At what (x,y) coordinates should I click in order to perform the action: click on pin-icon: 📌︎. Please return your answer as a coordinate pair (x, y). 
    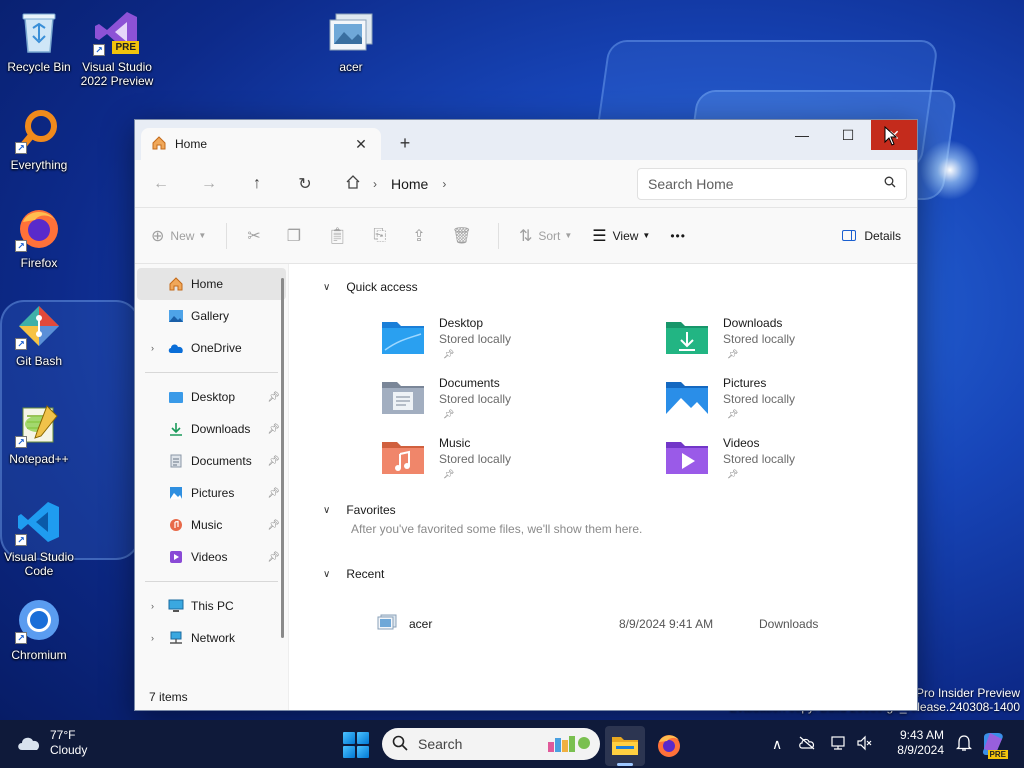
    Looking at the image, I should click on (273, 525).